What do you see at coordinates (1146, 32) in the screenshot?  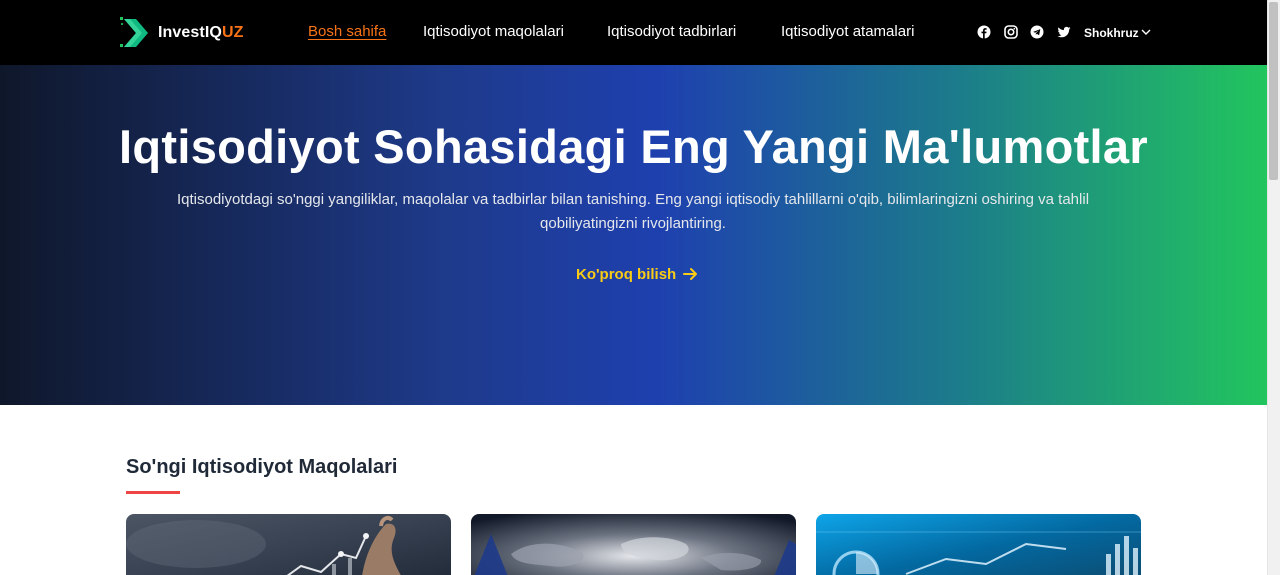 I see `chevron-down-icon` at bounding box center [1146, 32].